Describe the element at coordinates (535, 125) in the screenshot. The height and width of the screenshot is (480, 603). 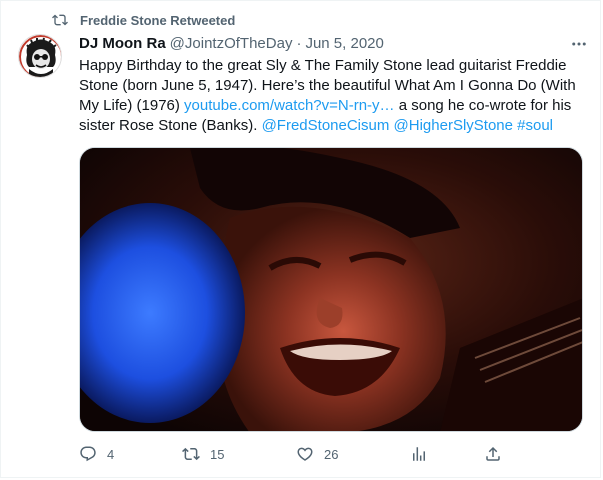
I see `hashtag-link: #soul` at that location.